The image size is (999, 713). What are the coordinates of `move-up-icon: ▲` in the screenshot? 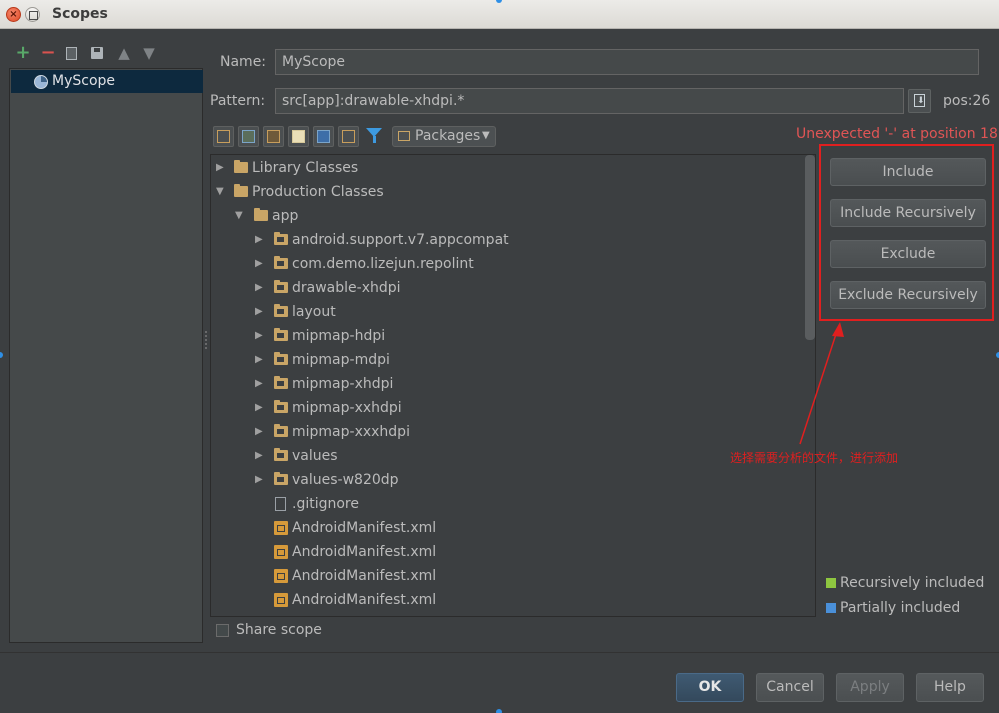 It's located at (124, 53).